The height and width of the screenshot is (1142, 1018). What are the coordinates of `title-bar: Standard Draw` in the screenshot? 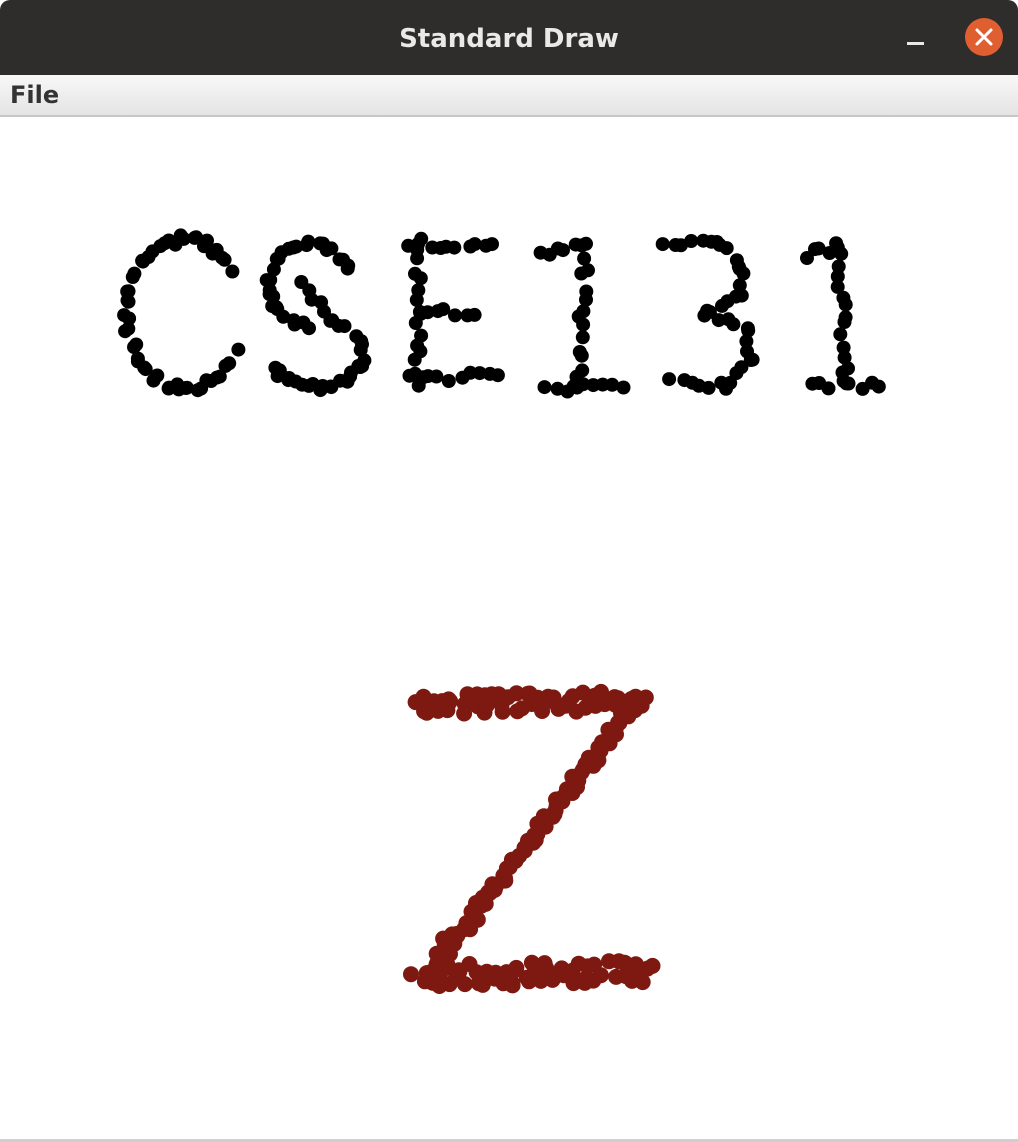 It's located at (509, 37).